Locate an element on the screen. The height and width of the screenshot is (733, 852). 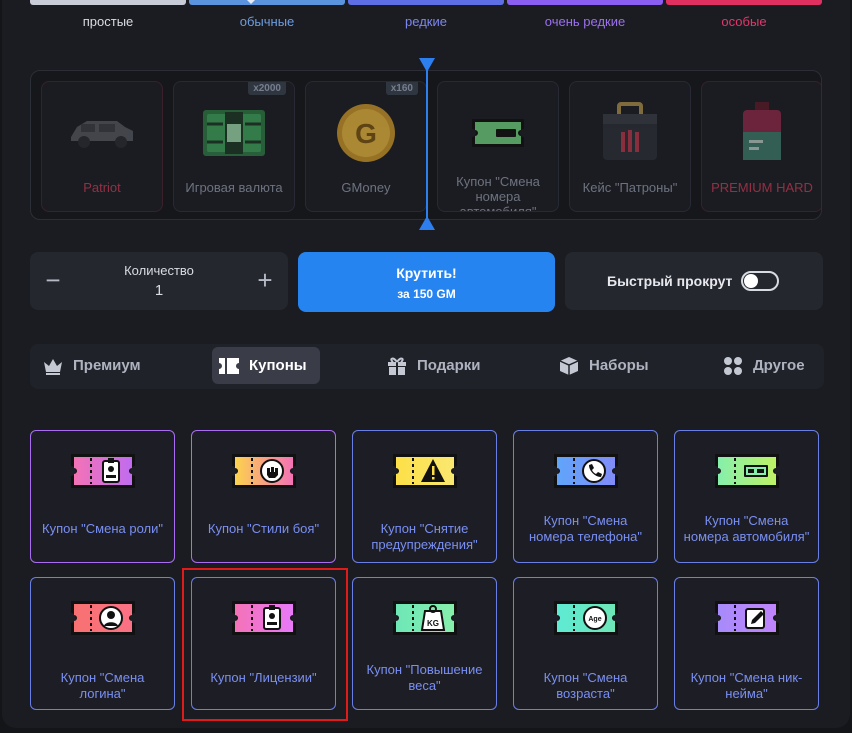
coupon-card-fight-styles: Купон "Стили боя" is located at coordinates (263, 496).